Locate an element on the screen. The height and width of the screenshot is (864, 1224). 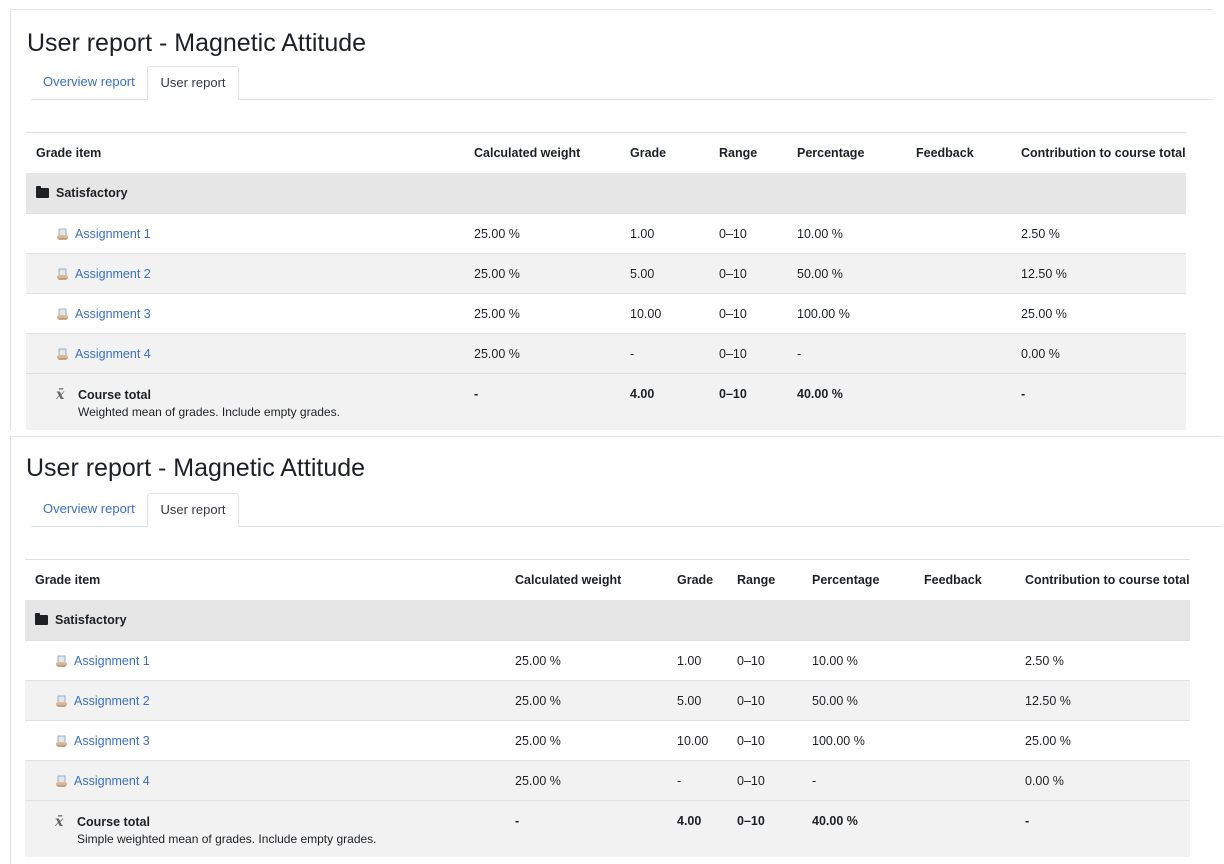
column-header-contribution: Contribution to course total is located at coordinates (1098, 152).